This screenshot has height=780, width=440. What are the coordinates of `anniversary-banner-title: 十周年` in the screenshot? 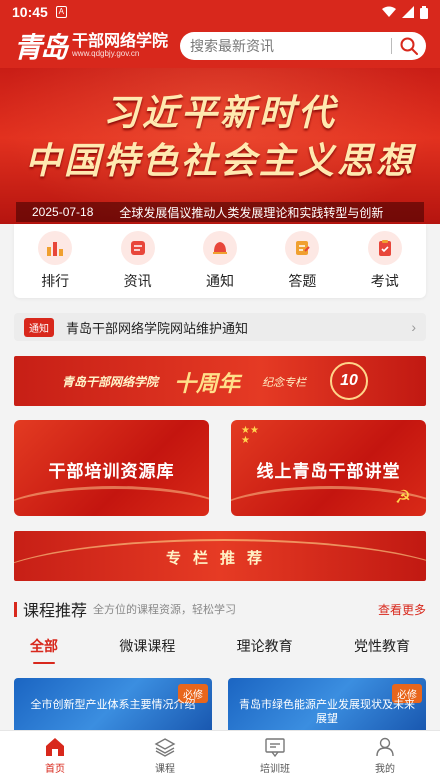 It's located at (207, 383).